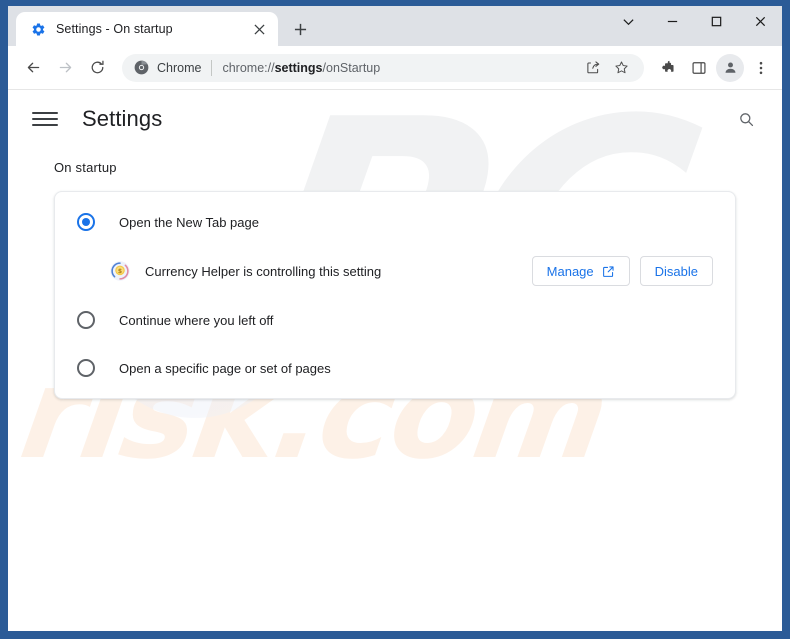  I want to click on person-avatar-icon, so click(730, 67).